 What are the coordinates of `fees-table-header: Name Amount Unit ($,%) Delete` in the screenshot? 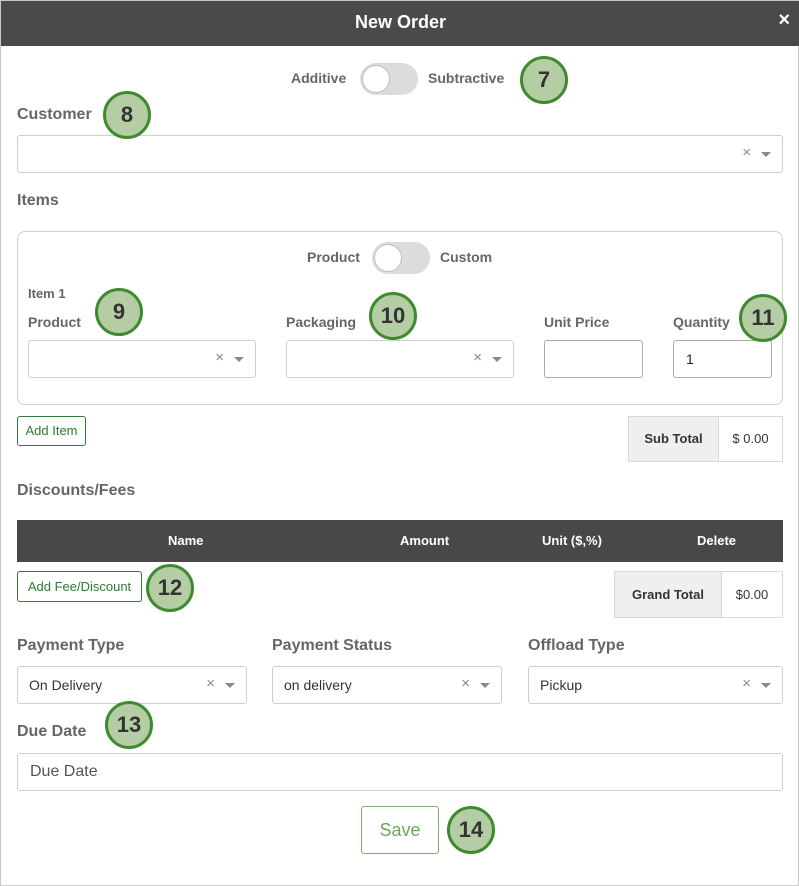 It's located at (400, 541).